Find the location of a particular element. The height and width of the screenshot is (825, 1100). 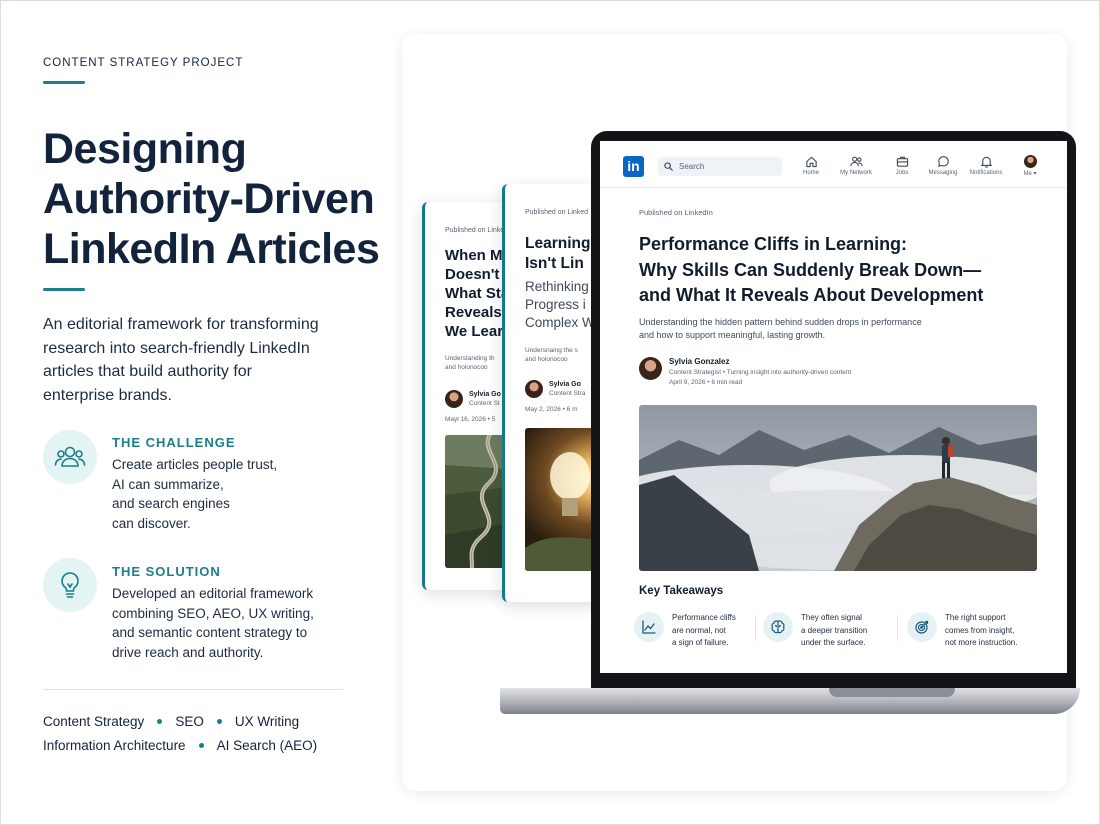

tag: Information Architecture is located at coordinates (114, 745).